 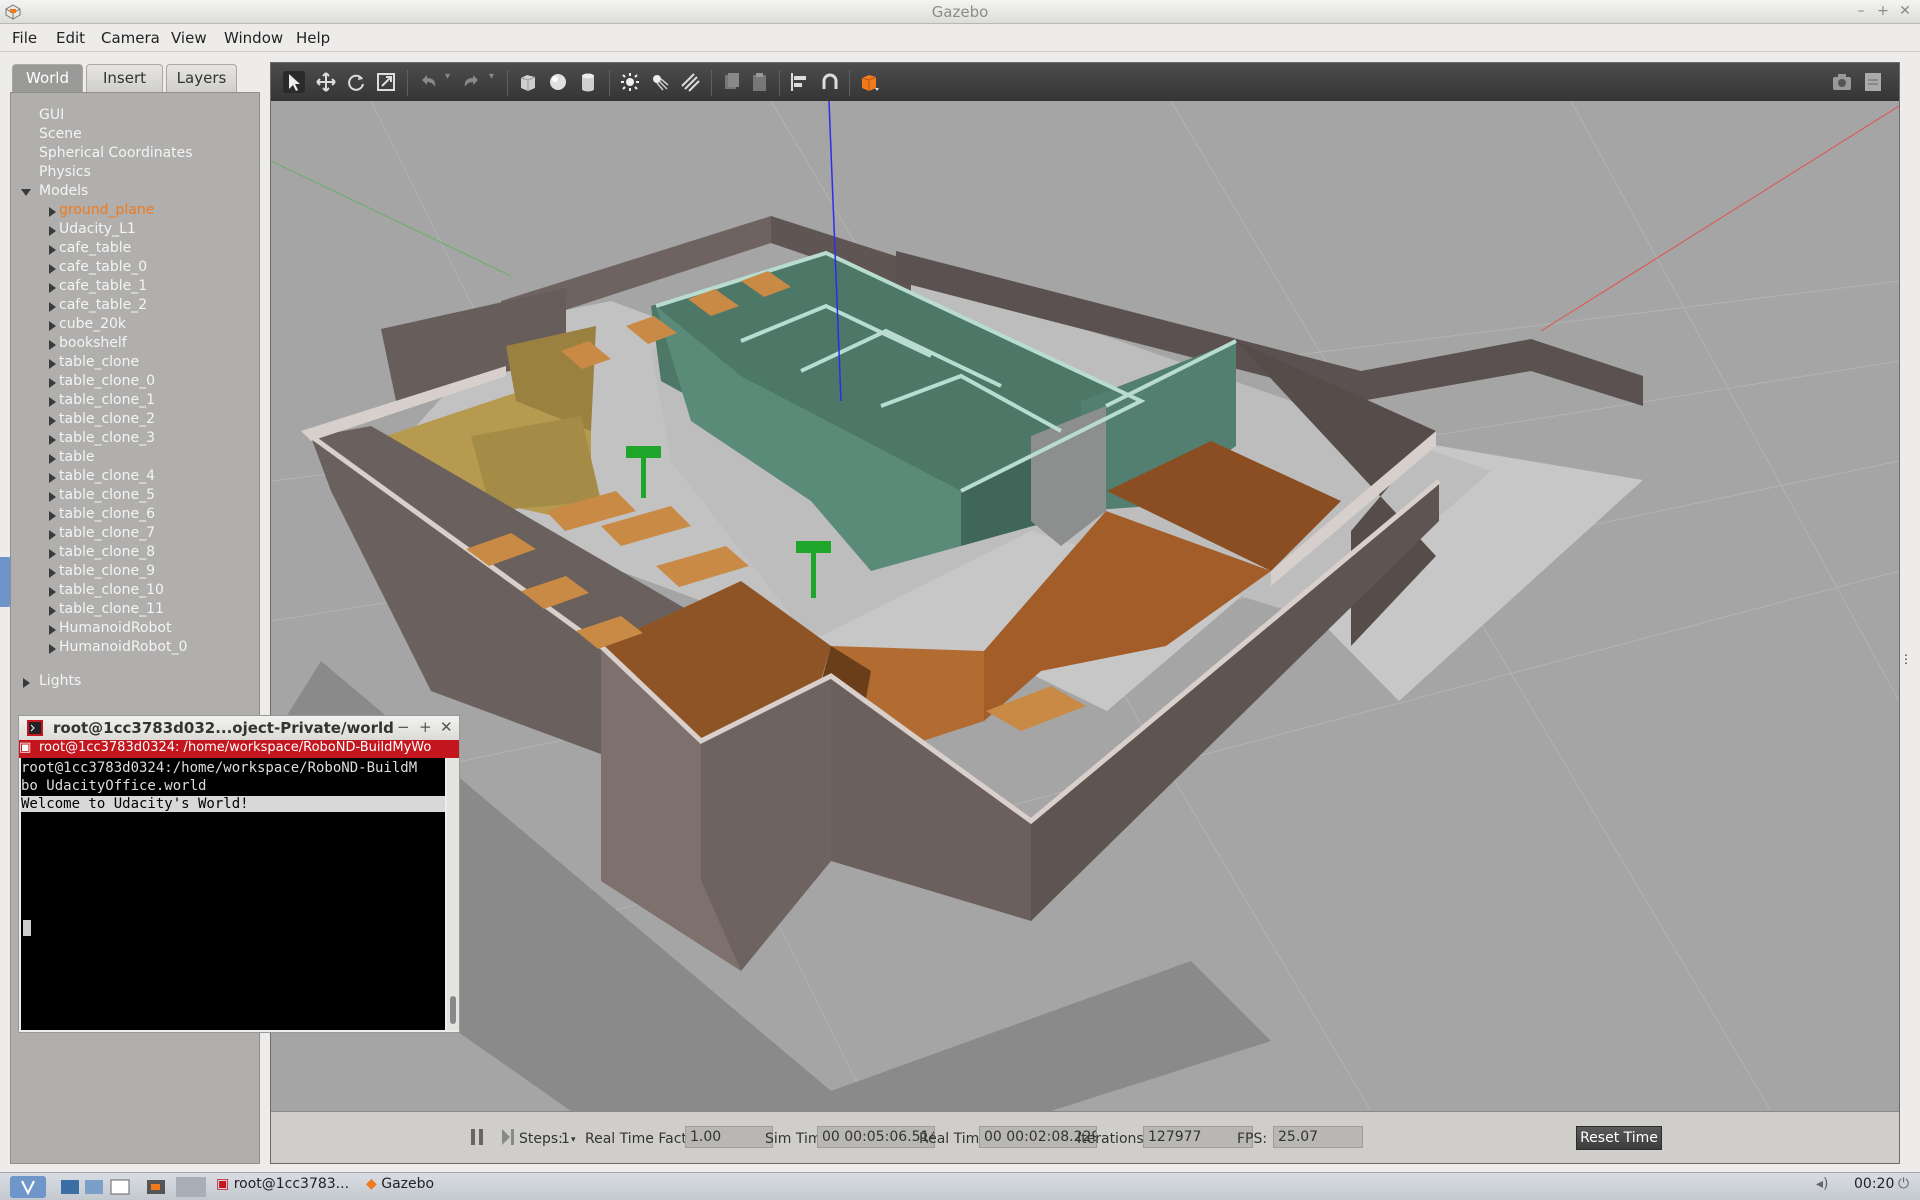 What do you see at coordinates (107, 571) in the screenshot?
I see `tree-item-model: table_clone_9` at bounding box center [107, 571].